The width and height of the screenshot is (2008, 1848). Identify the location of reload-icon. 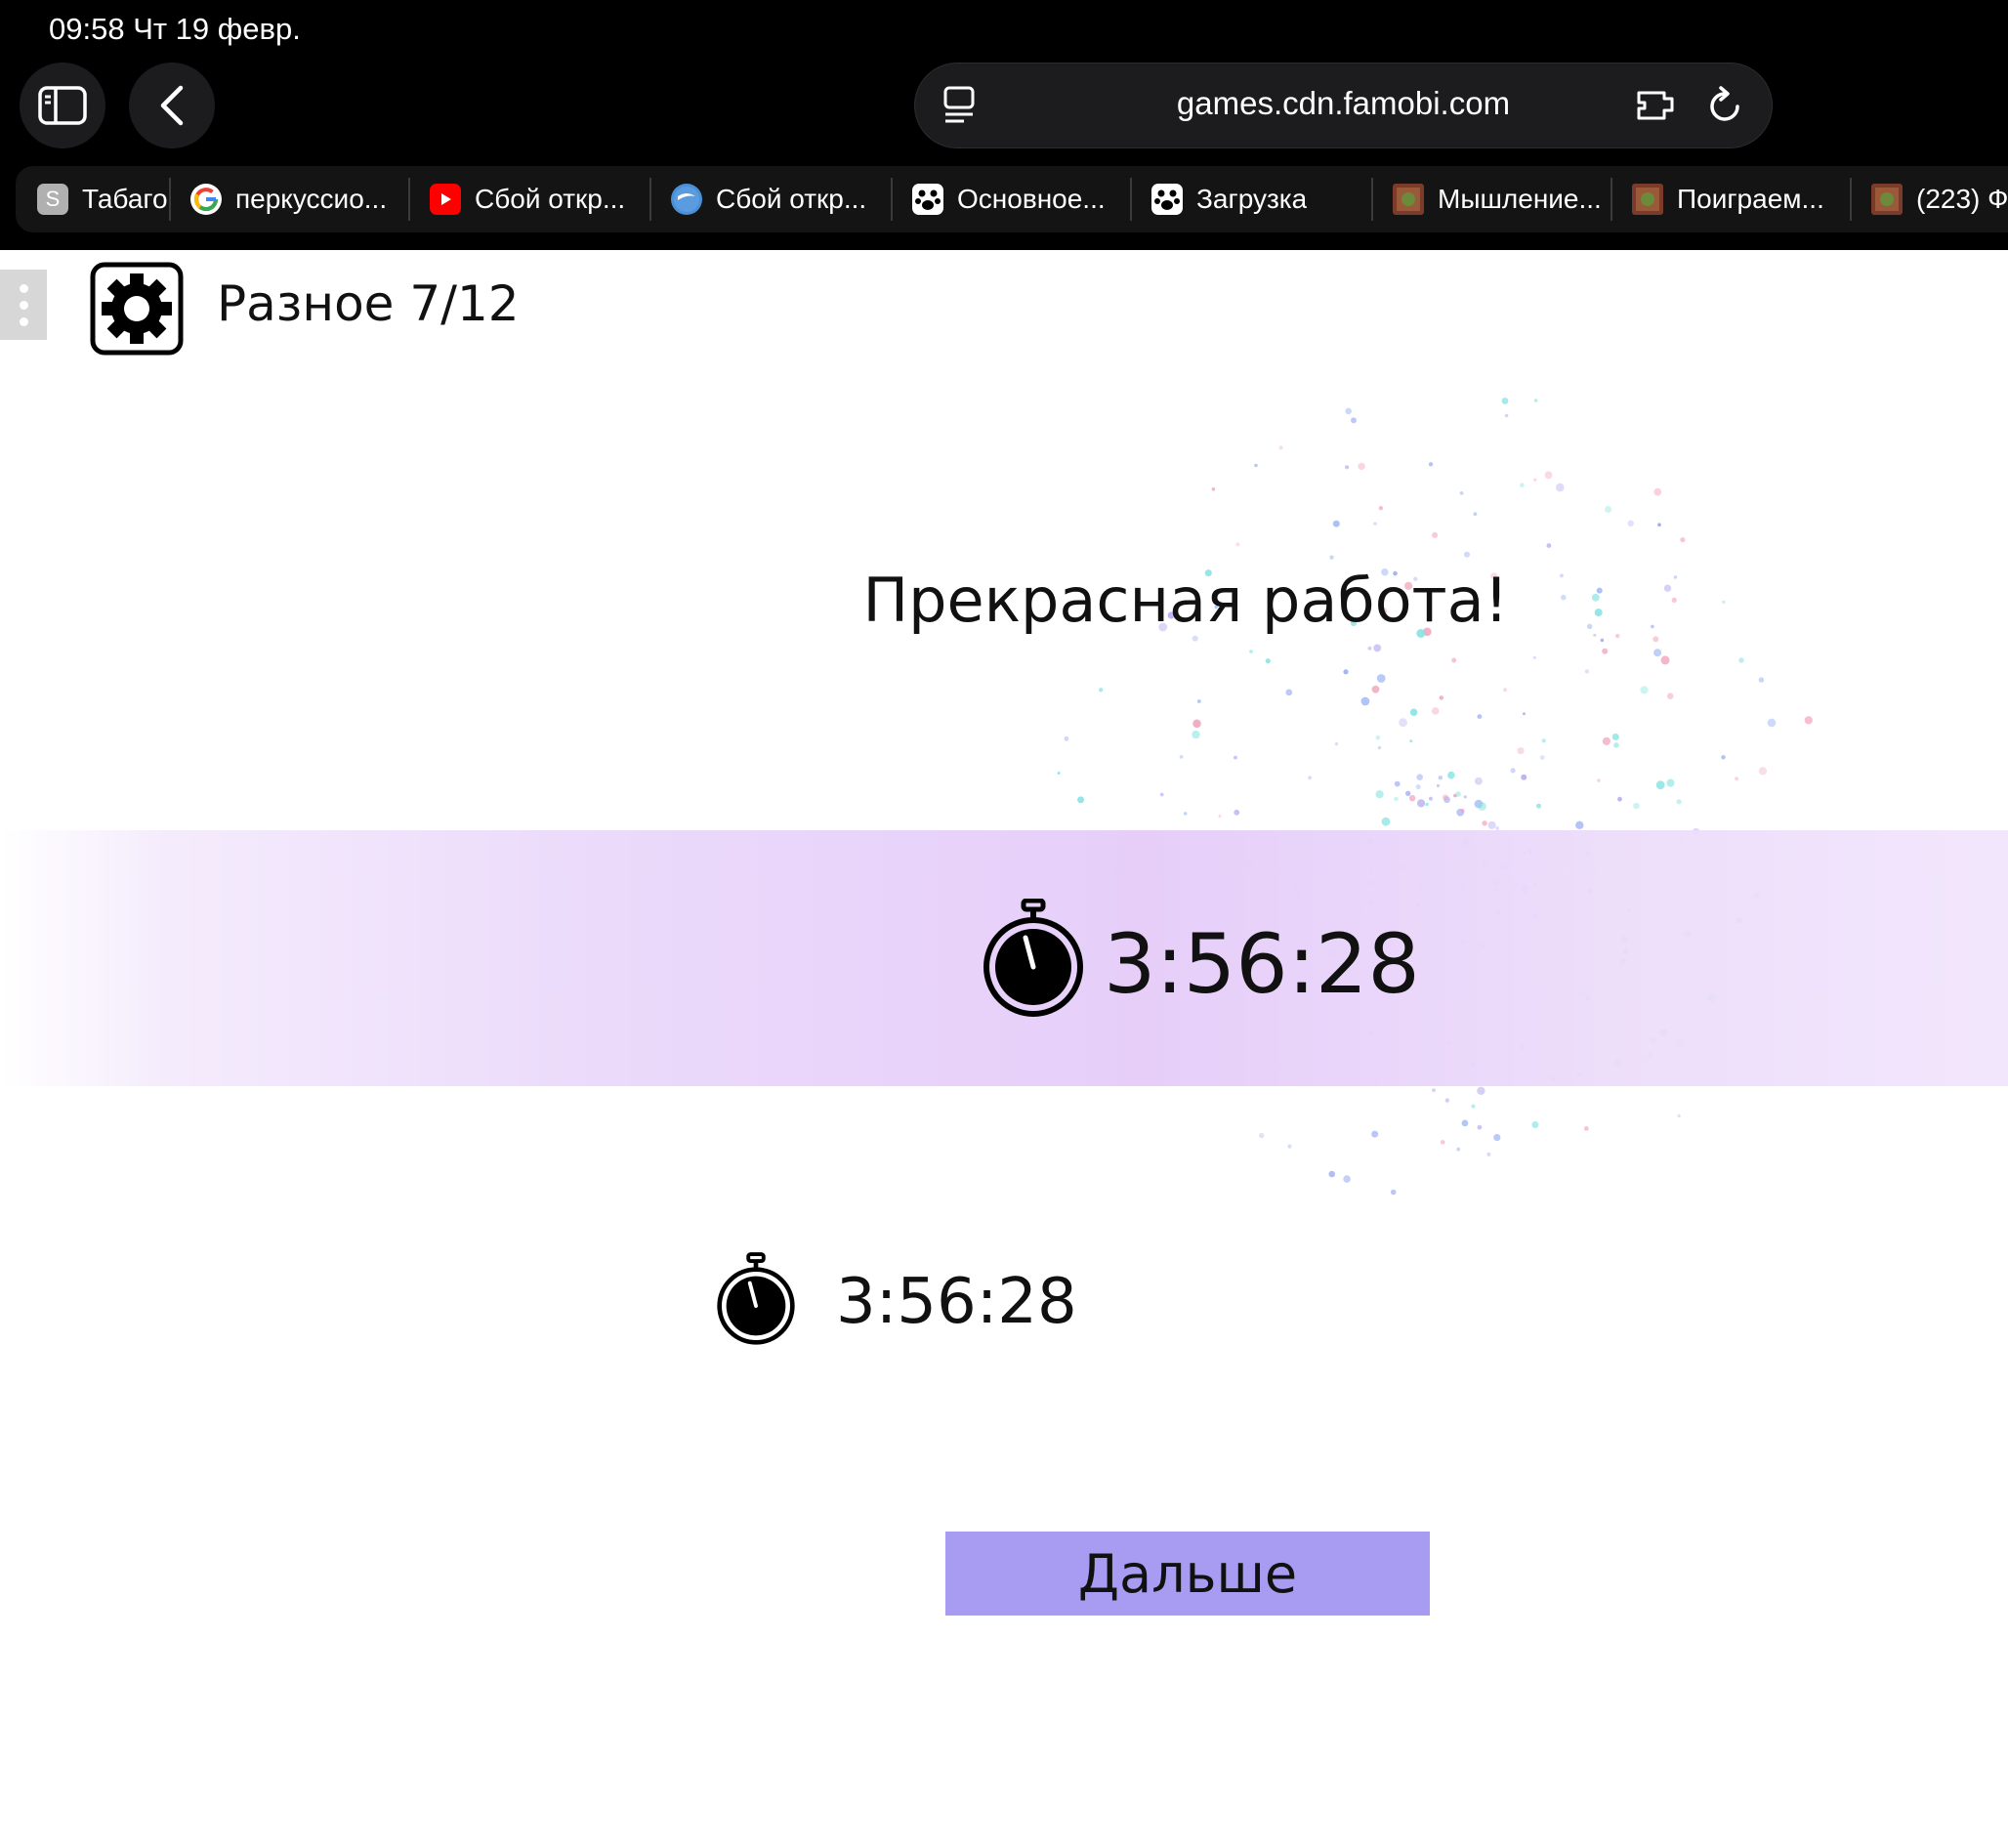
(1725, 105).